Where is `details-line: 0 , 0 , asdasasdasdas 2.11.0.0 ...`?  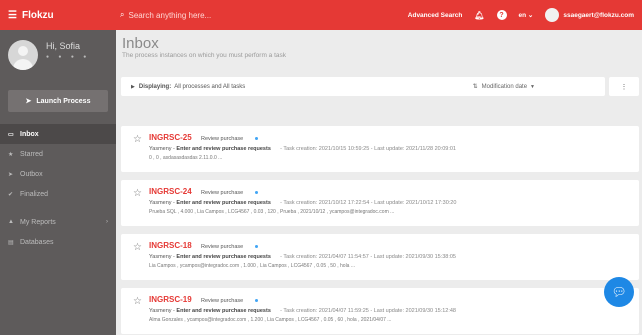 details-line: 0 , 0 , asdasasdasdas 2.11.0.0 ... is located at coordinates (186, 158).